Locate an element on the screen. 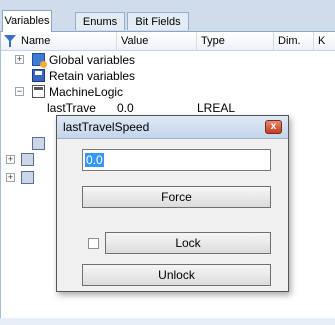 The image size is (335, 325). tab-bar: Variables Enums Bit Fields is located at coordinates (167, 16).